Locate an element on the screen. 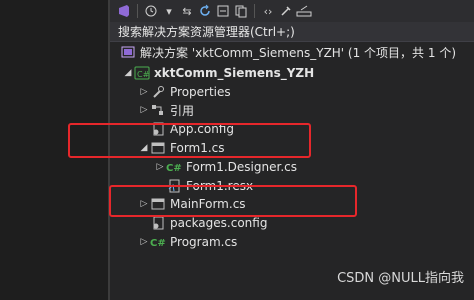  project-label: xktComm_Siemens_YZH is located at coordinates (234, 73).